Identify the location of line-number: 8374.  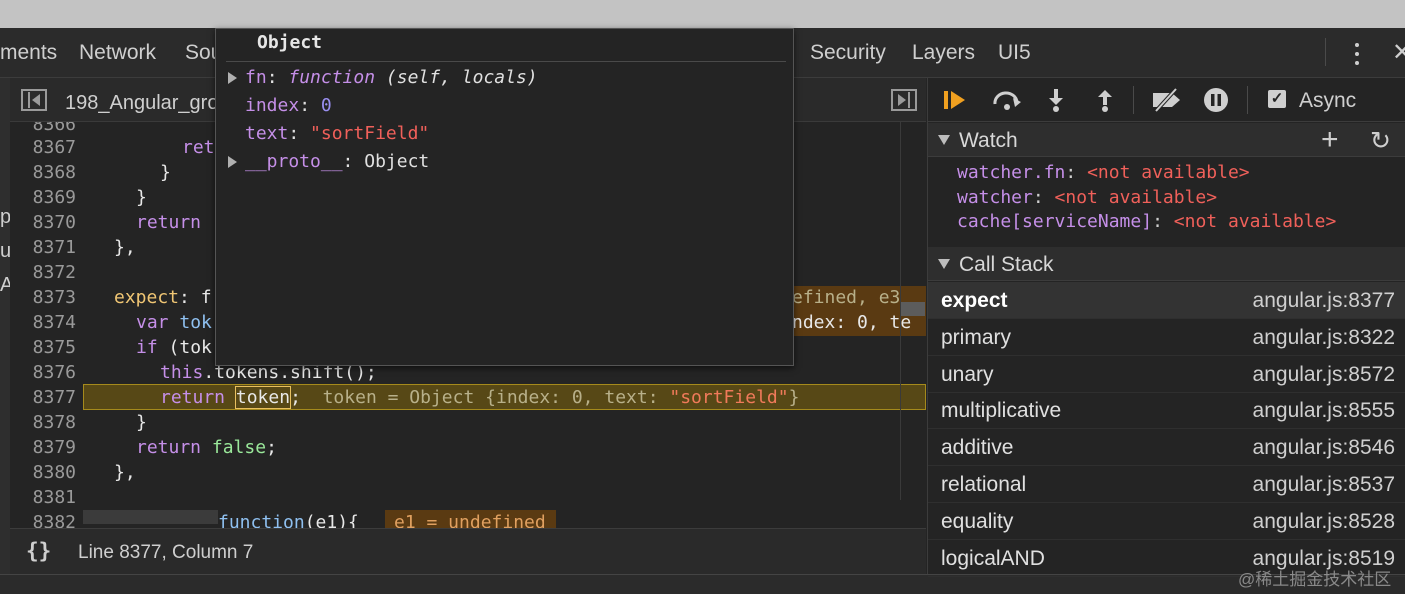
(54, 322).